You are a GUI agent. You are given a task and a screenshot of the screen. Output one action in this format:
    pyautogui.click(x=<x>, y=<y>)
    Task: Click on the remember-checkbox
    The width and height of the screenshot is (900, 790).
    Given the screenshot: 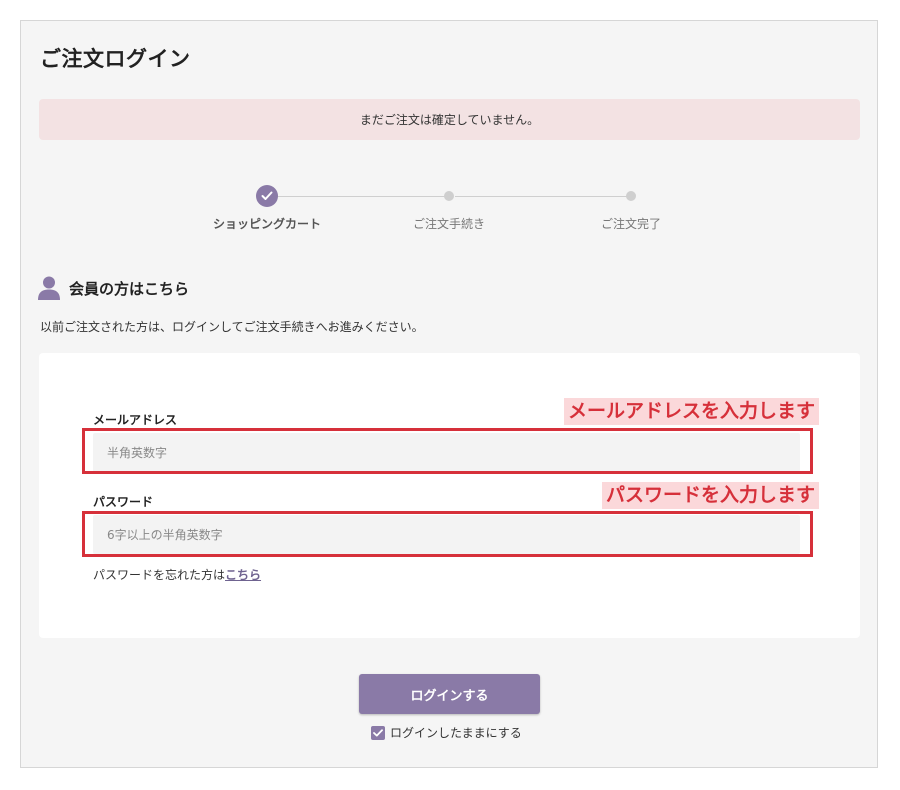 What is the action you would take?
    pyautogui.click(x=378, y=732)
    